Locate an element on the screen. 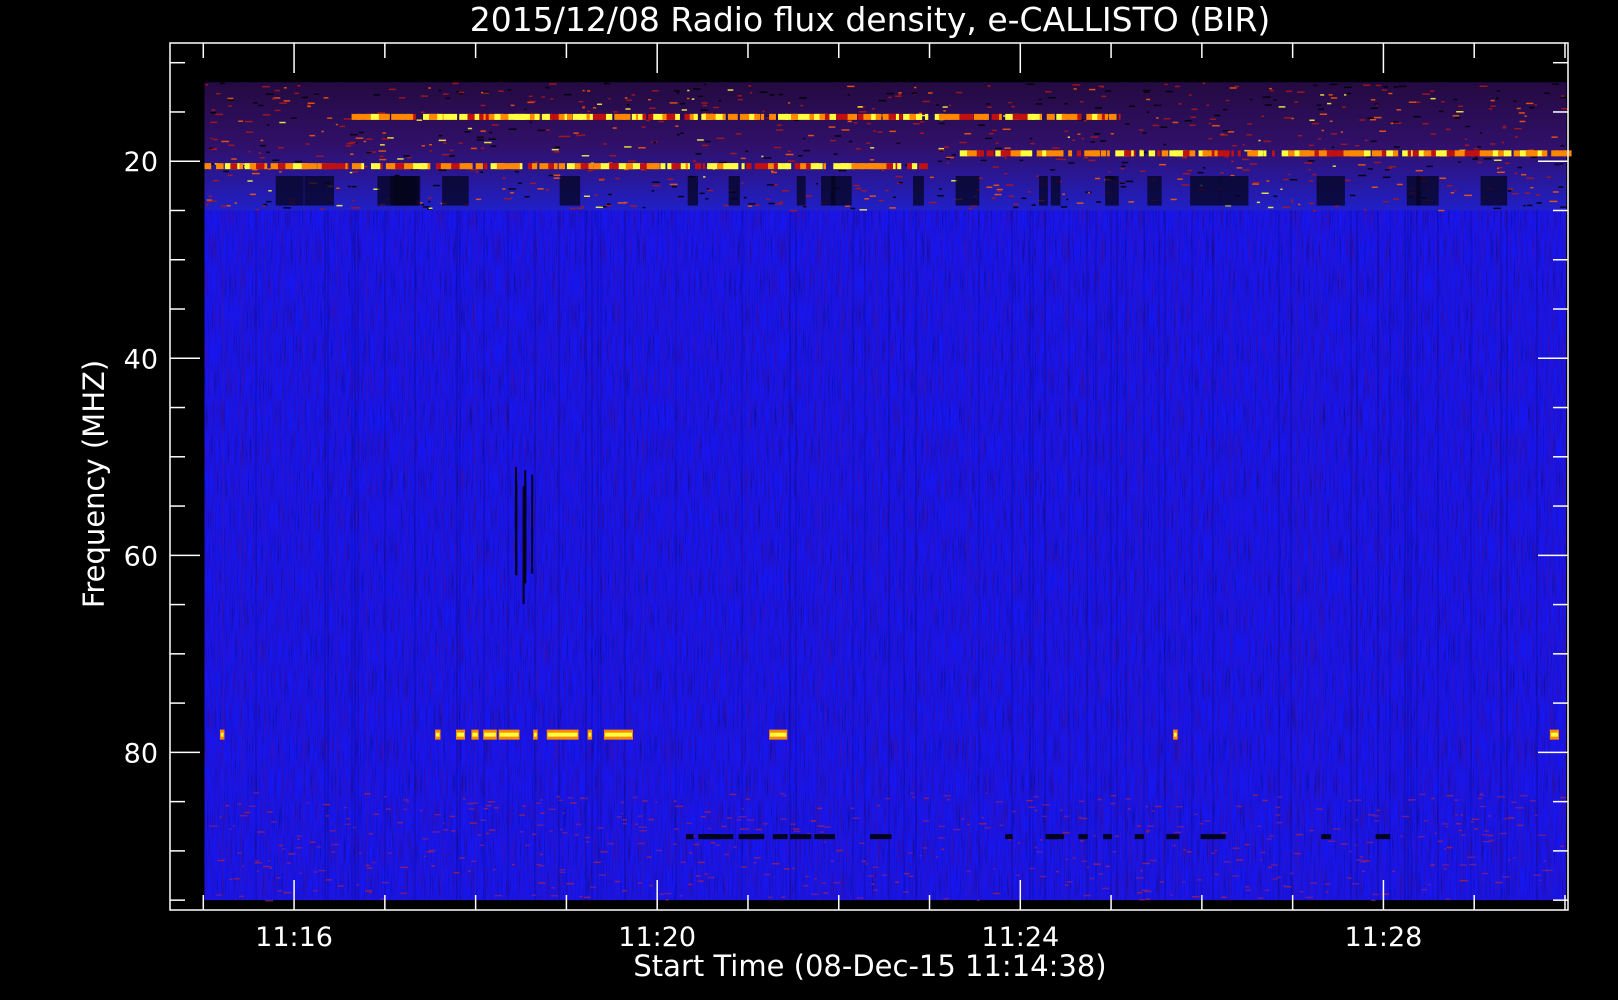 The width and height of the screenshot is (1618, 1000). flash-core is located at coordinates (460, 734).